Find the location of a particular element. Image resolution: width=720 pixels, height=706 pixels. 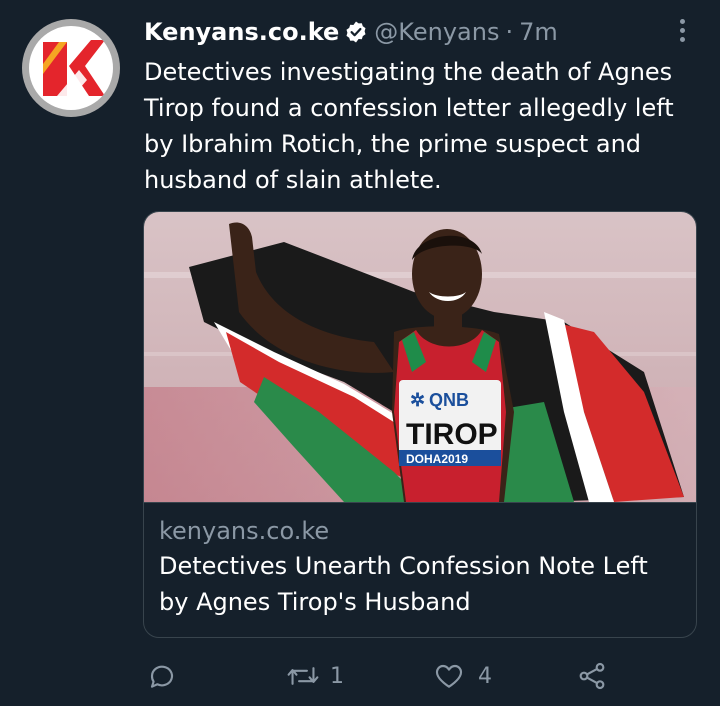

more-options-icon is located at coordinates (682, 30).